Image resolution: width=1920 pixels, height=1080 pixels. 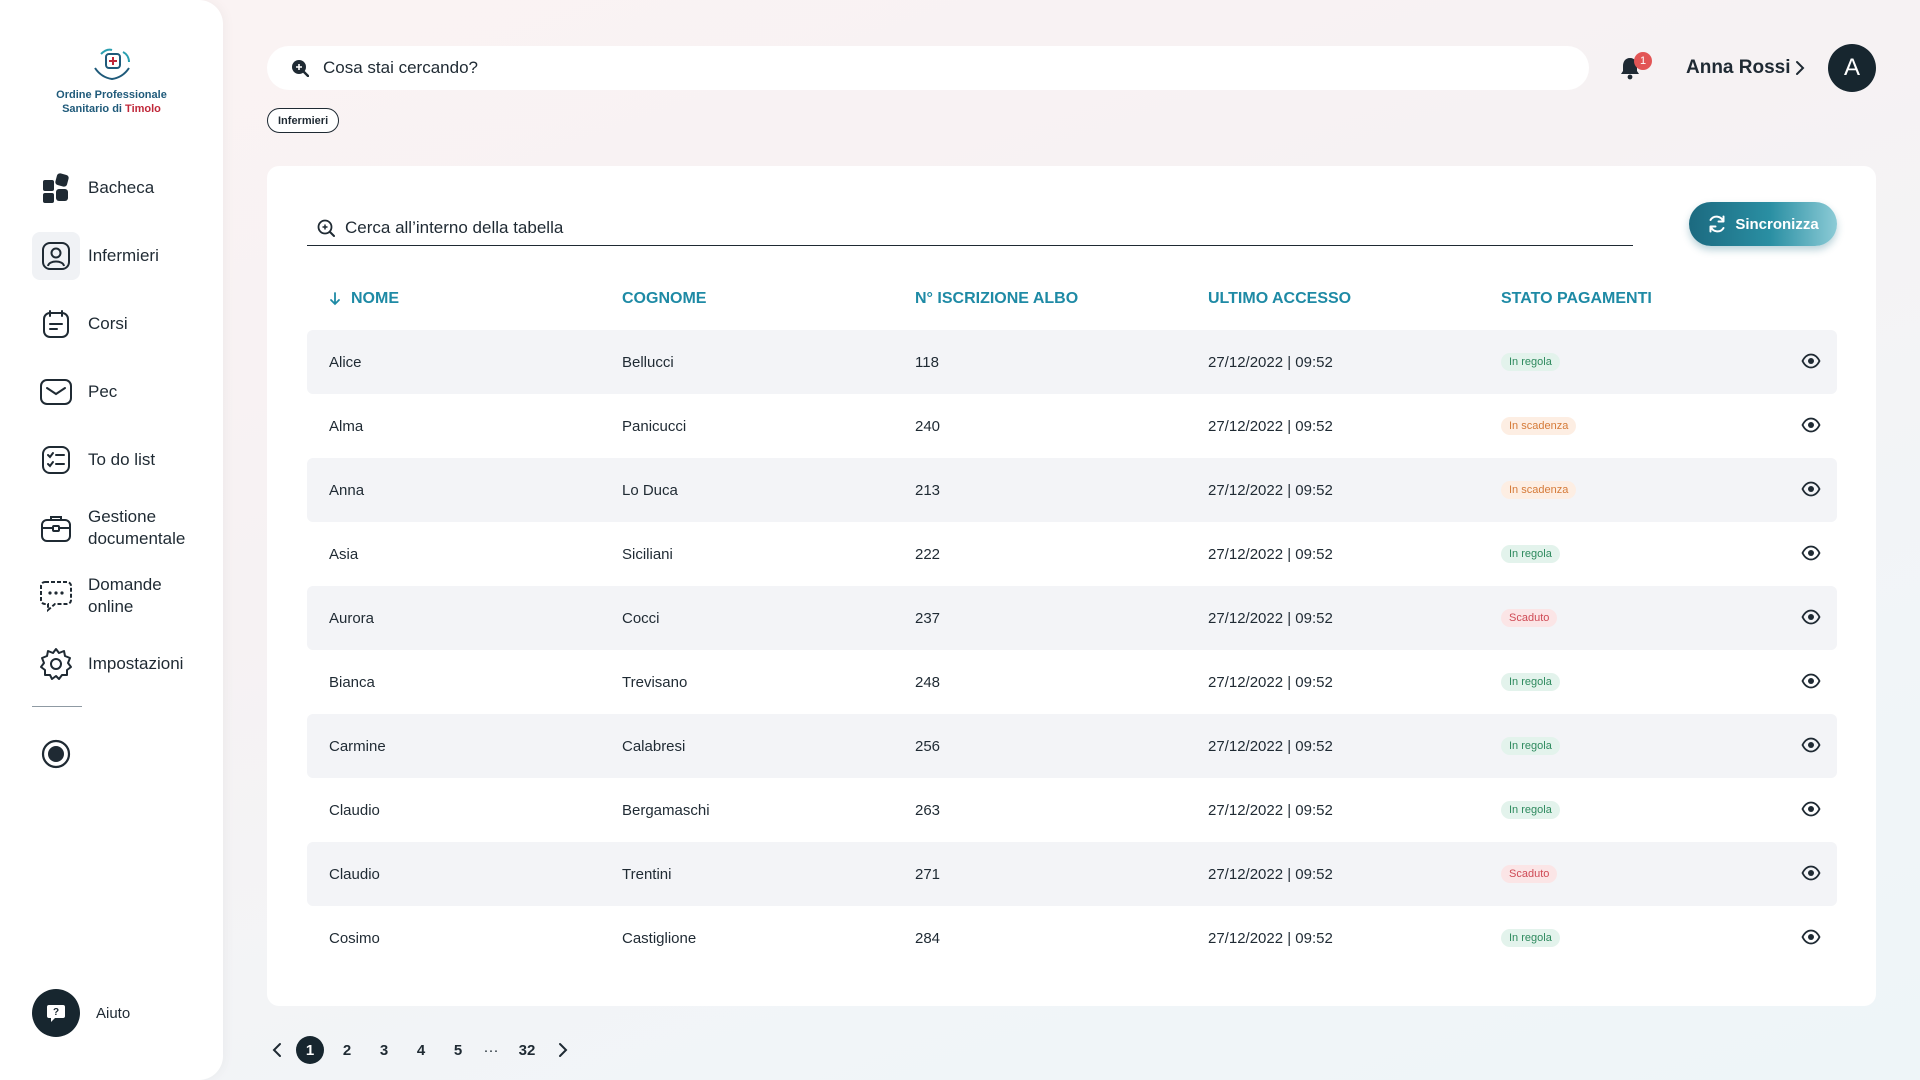 I want to click on cell-iscrizione: 237, so click(x=928, y=618).